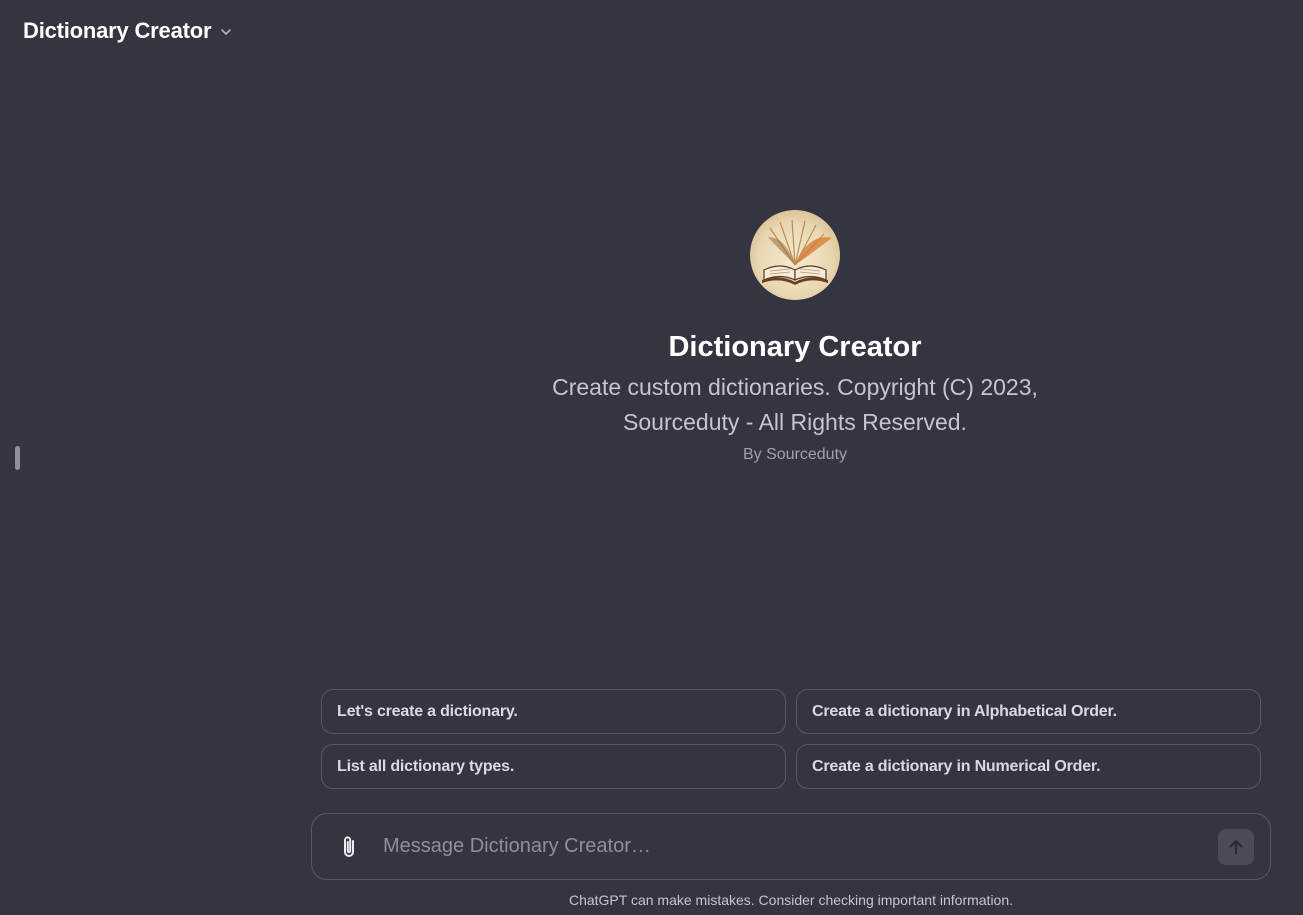 Image resolution: width=1303 pixels, height=915 pixels. I want to click on starter-button: Let's create a dictionary., so click(553, 711).